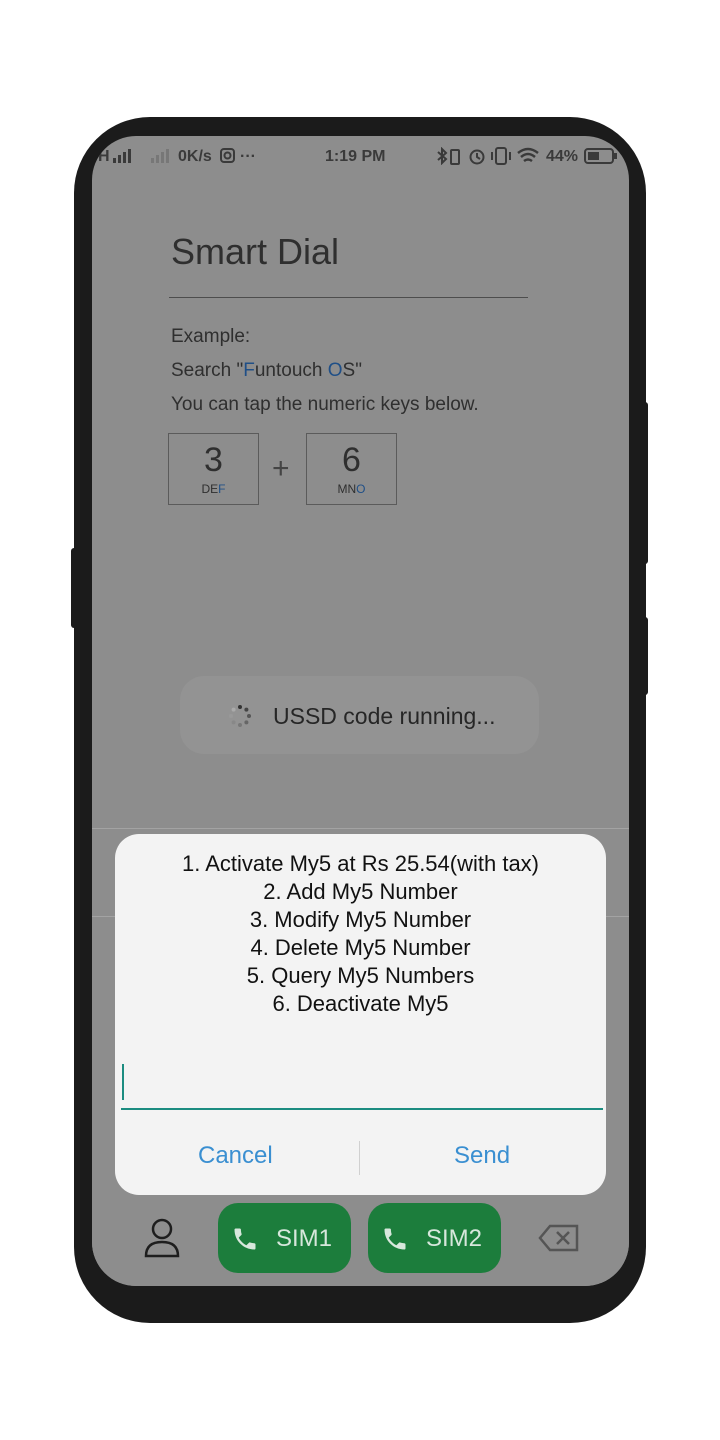  I want to click on key-number: 6, so click(351, 460).